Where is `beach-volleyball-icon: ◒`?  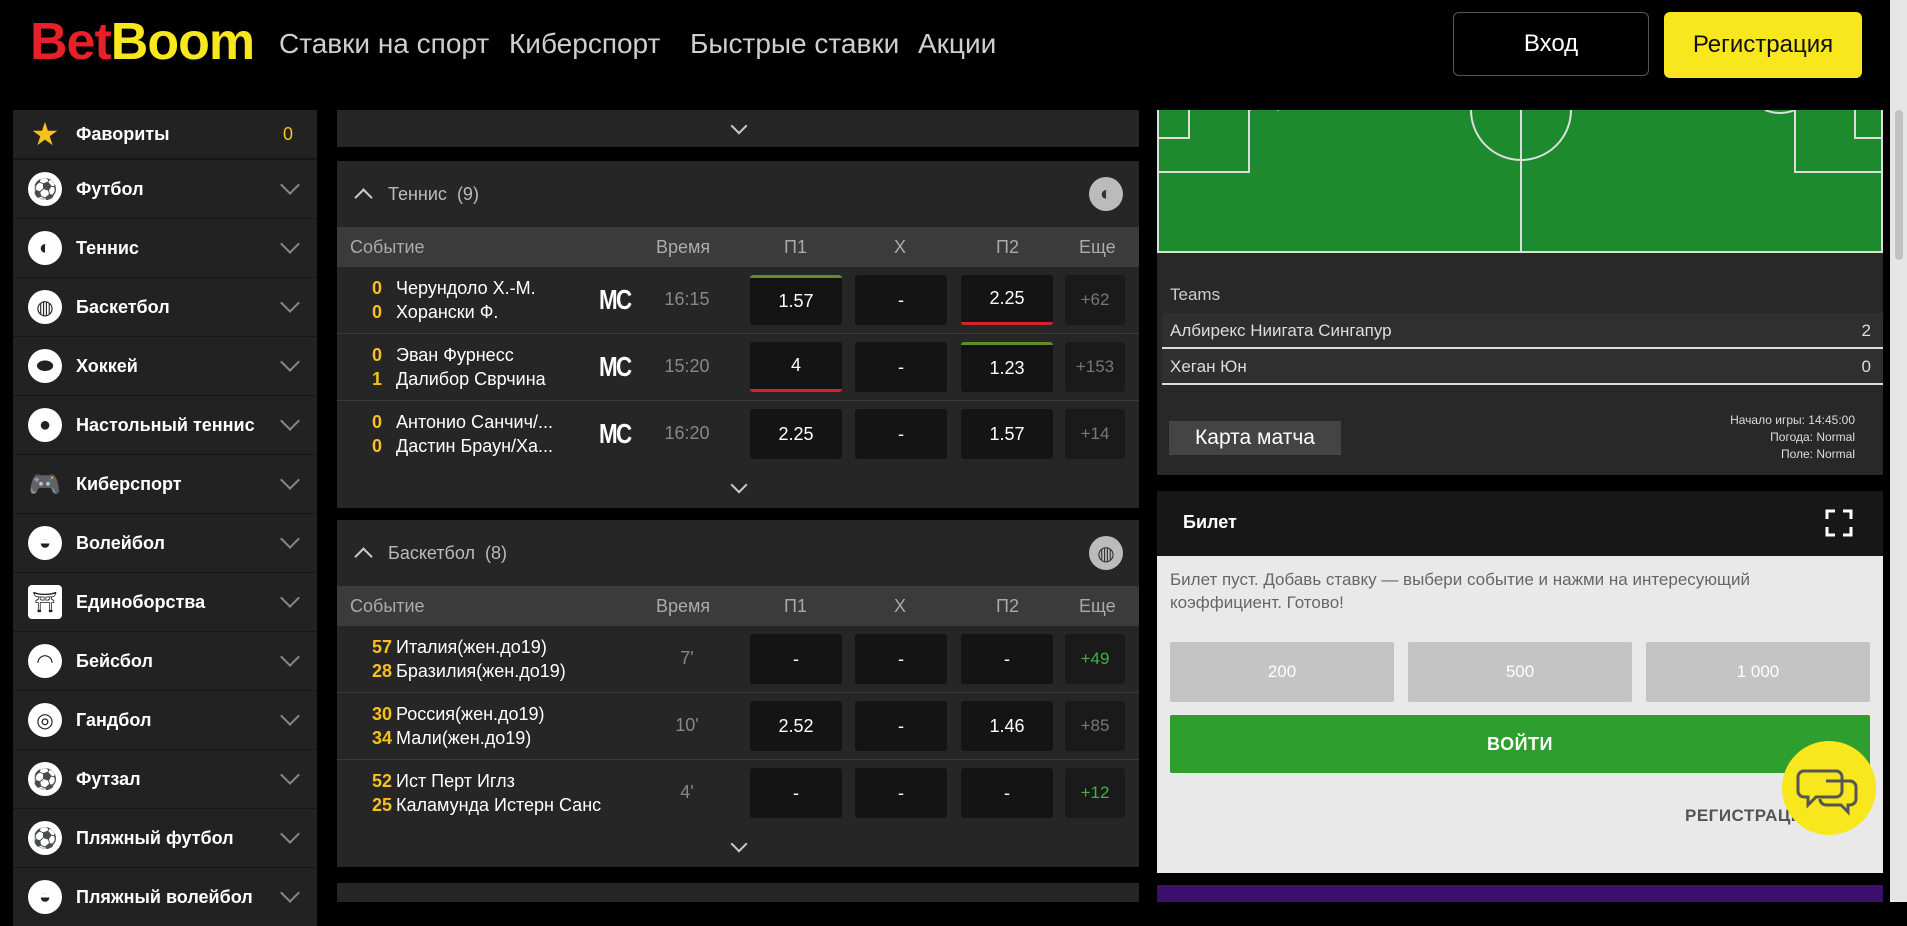
beach-volleyball-icon: ◒ is located at coordinates (45, 897).